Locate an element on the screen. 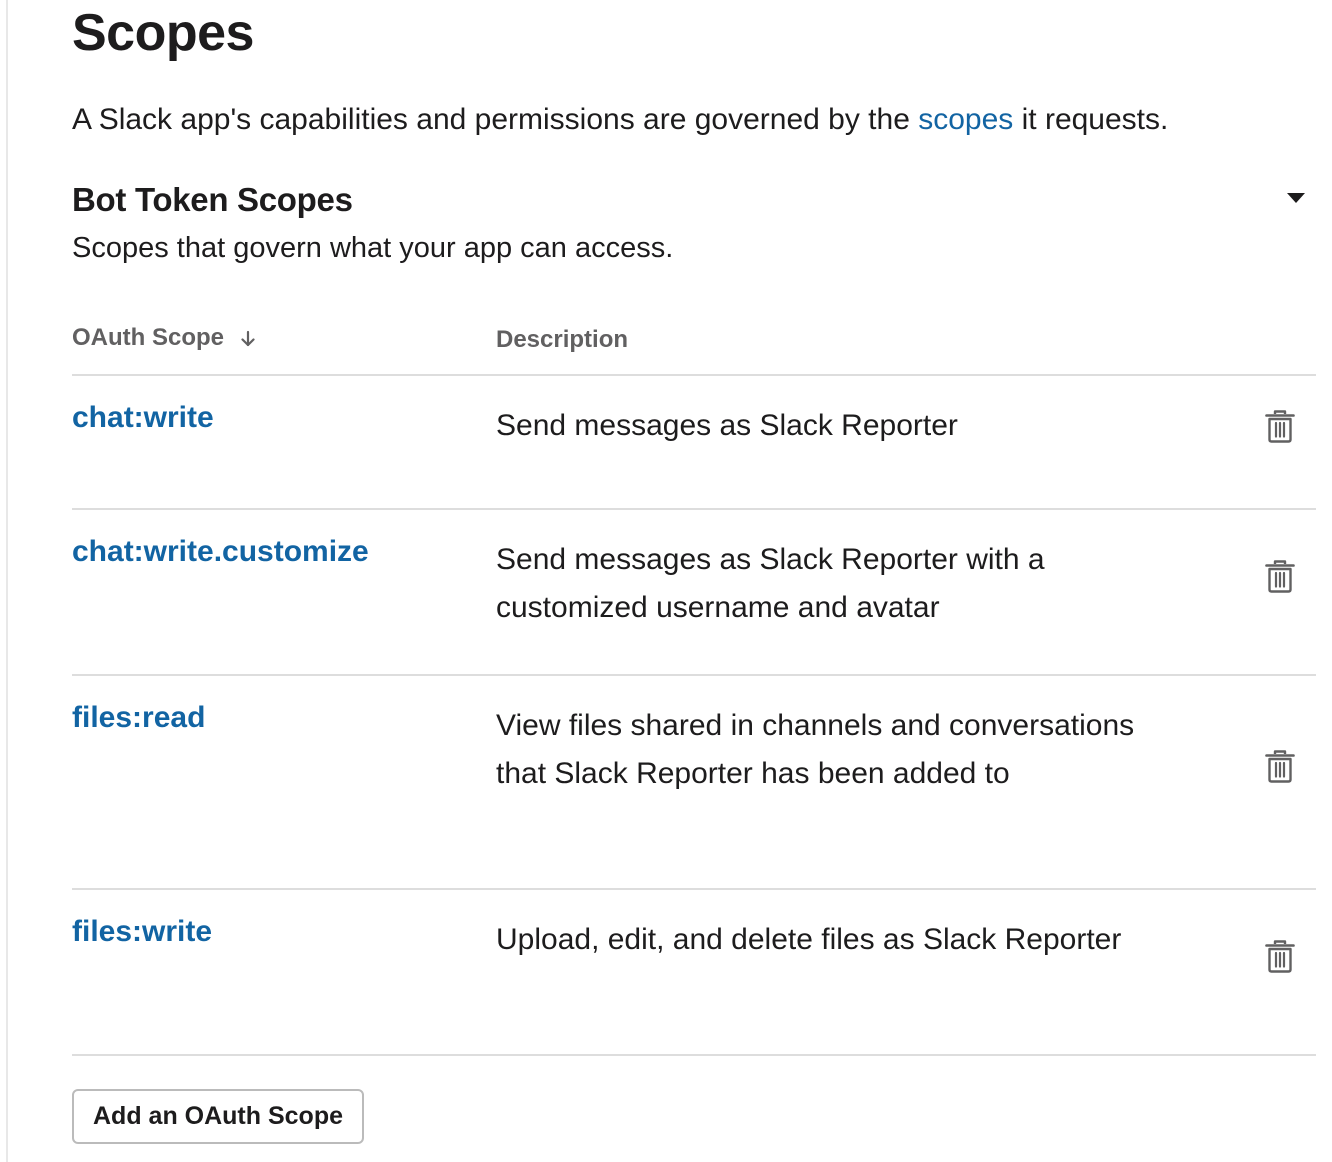  scope-description: Send messages as Slack Reporter is located at coordinates (727, 425).